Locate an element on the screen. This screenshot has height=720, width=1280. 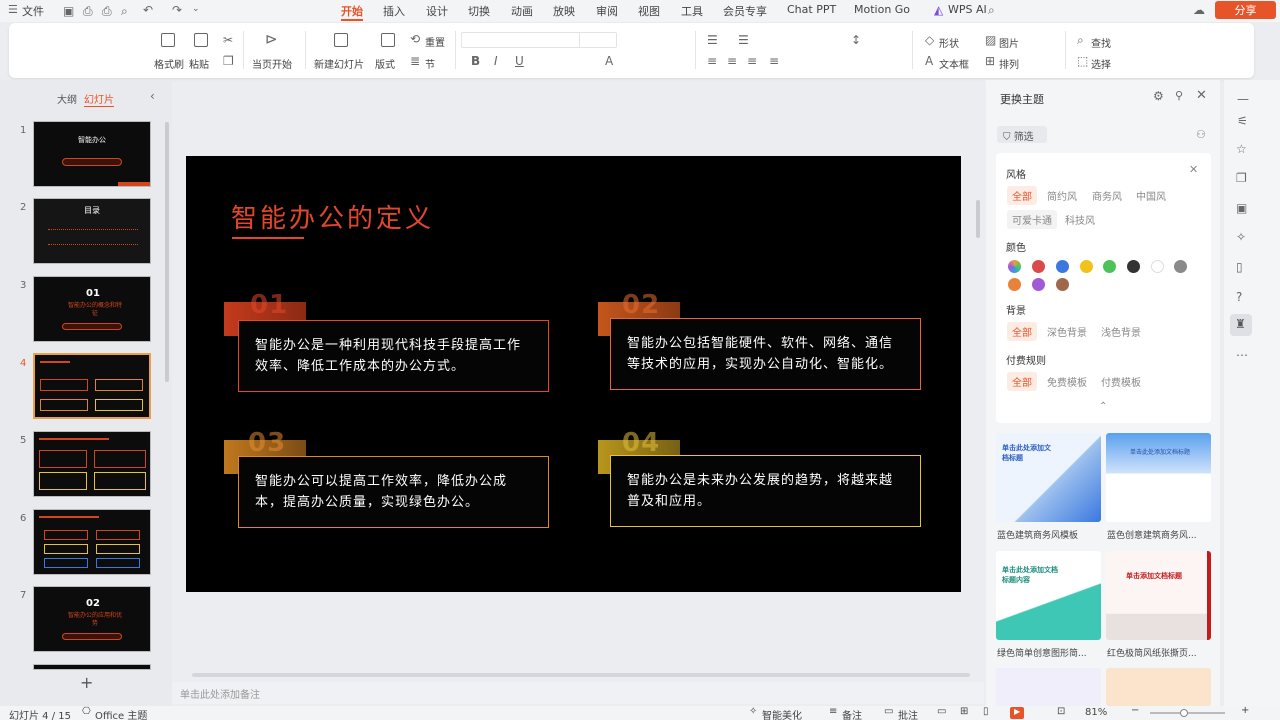
style-tech: 科技风 is located at coordinates (1080, 219).